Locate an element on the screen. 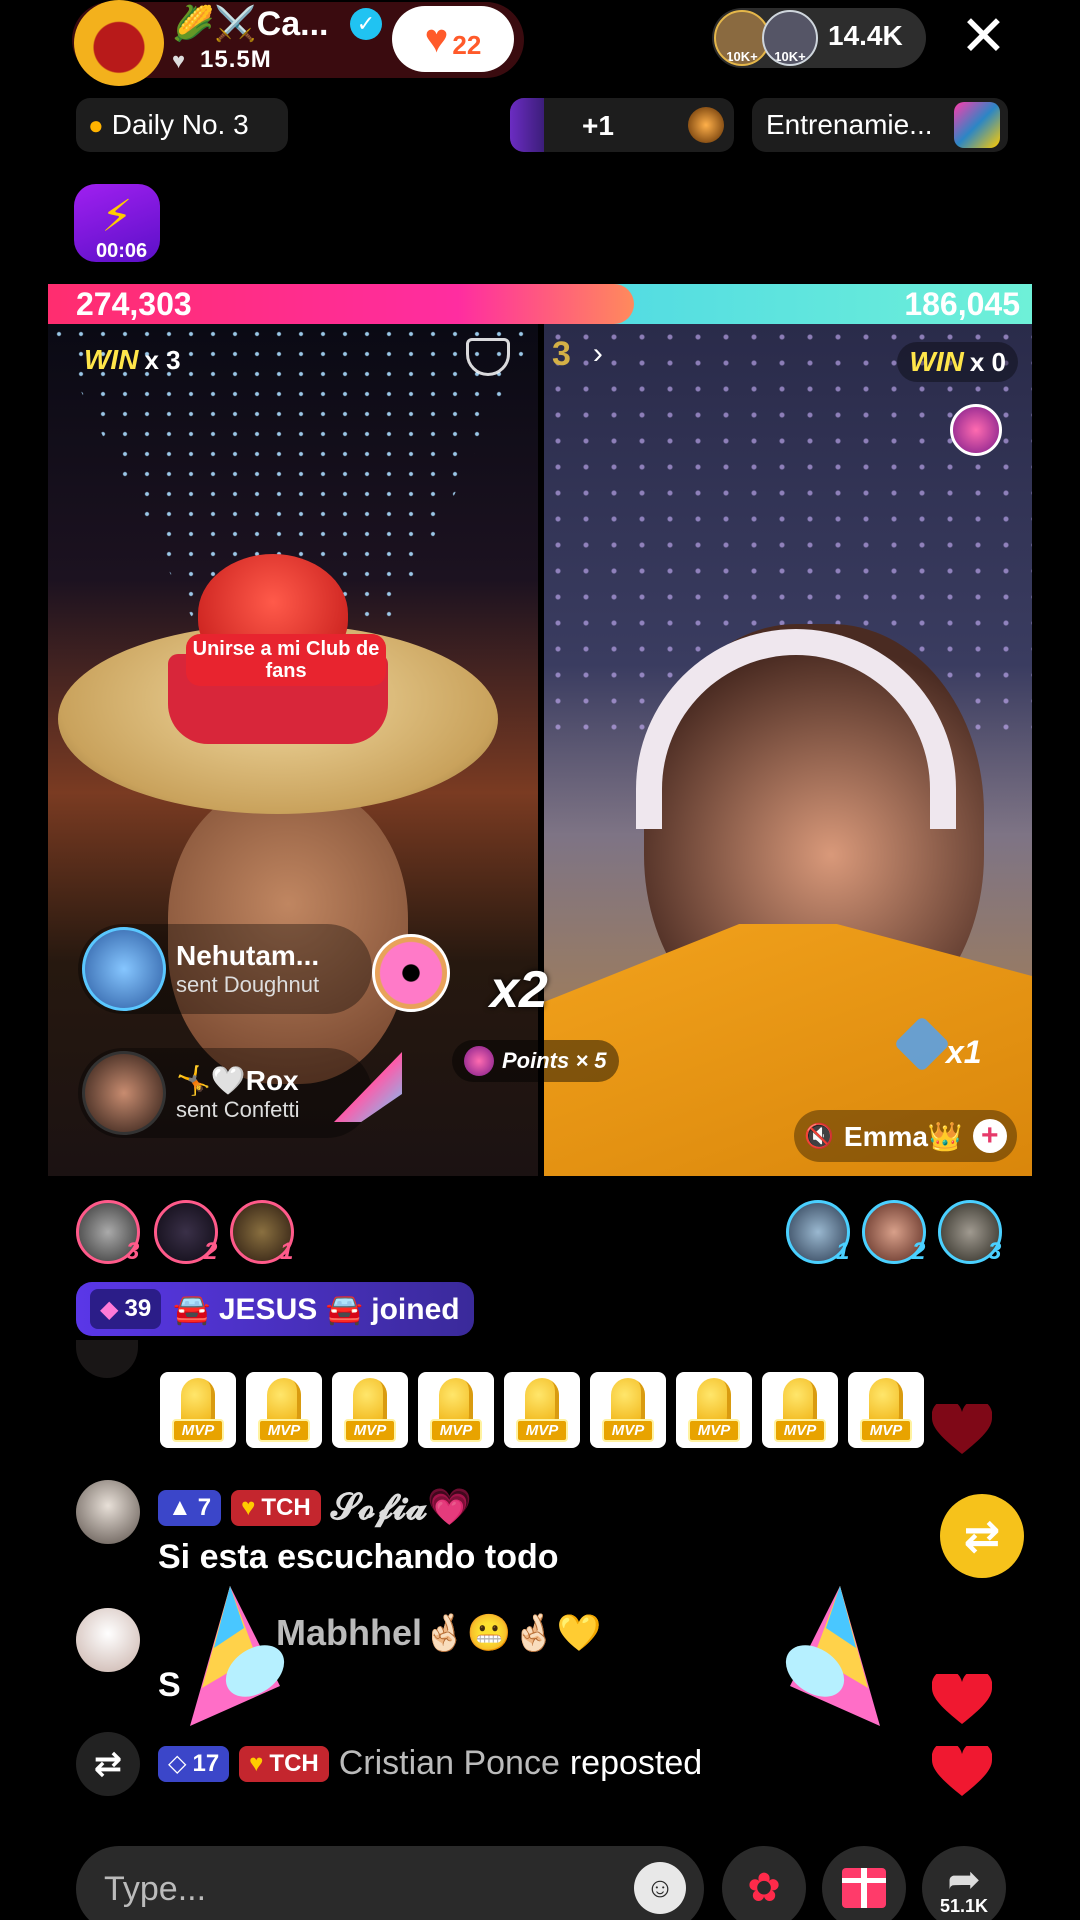 This screenshot has width=1080, height=1920. repost-icon: ⇄ is located at coordinates (108, 1764).